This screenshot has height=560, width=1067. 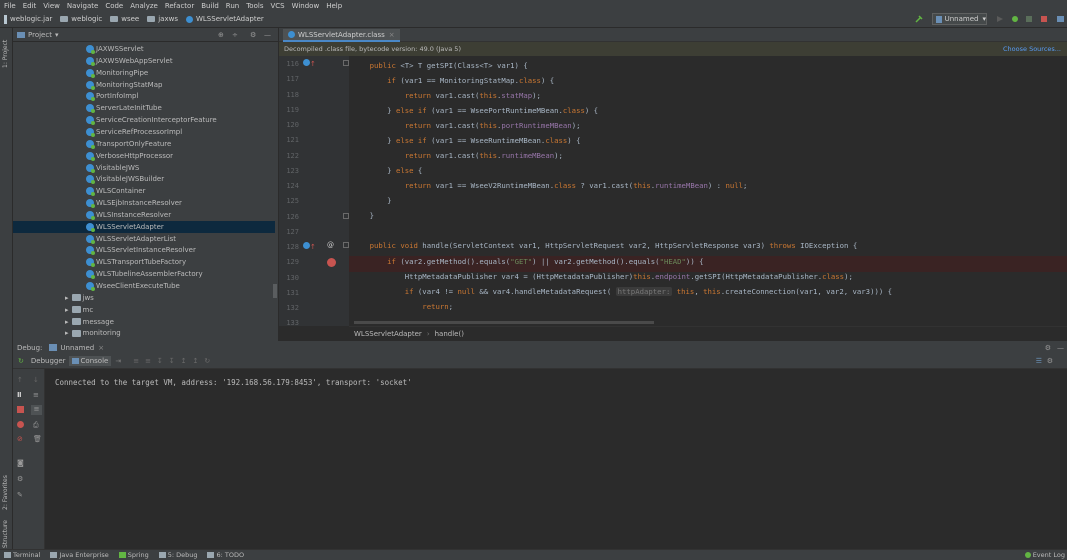 What do you see at coordinates (51, 6) in the screenshot?
I see `menu-view: View` at bounding box center [51, 6].